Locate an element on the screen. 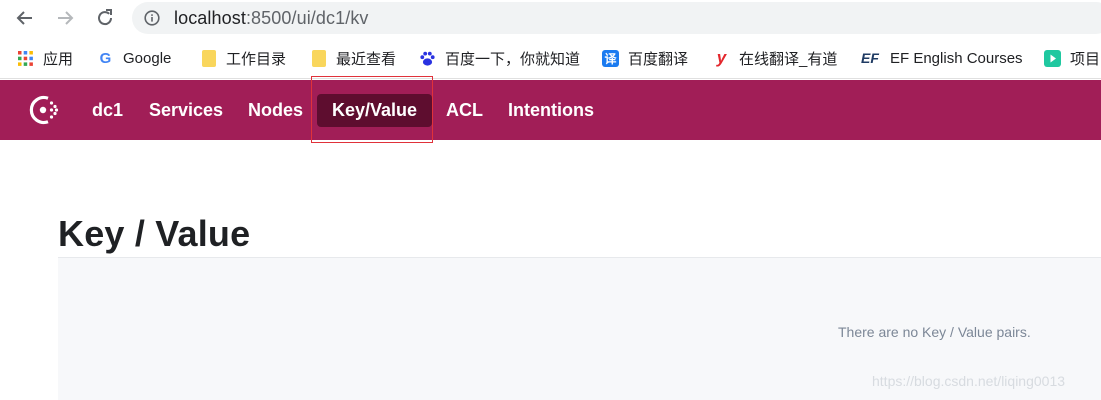  bookmark-label: 项目 is located at coordinates (1085, 59).